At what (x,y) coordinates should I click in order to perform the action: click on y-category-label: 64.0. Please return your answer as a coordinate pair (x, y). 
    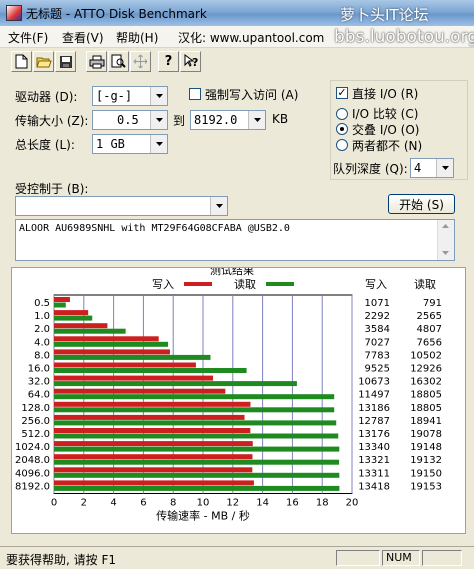
    Looking at the image, I should click on (39, 395).